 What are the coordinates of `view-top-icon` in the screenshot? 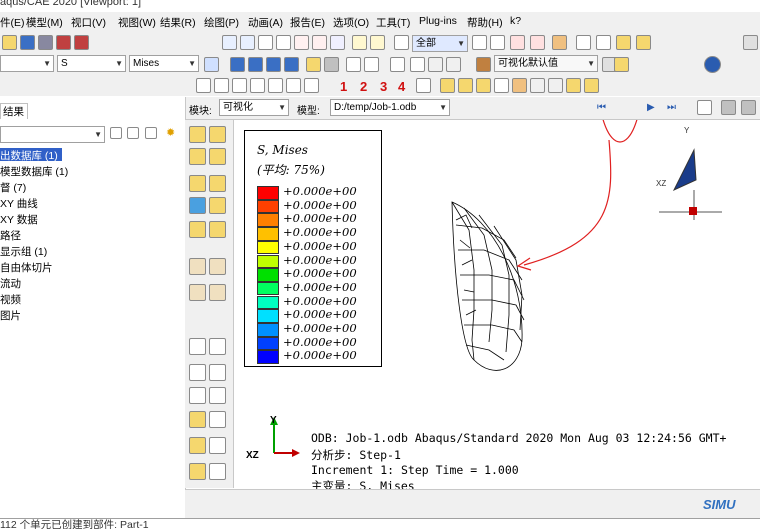 It's located at (239, 85).